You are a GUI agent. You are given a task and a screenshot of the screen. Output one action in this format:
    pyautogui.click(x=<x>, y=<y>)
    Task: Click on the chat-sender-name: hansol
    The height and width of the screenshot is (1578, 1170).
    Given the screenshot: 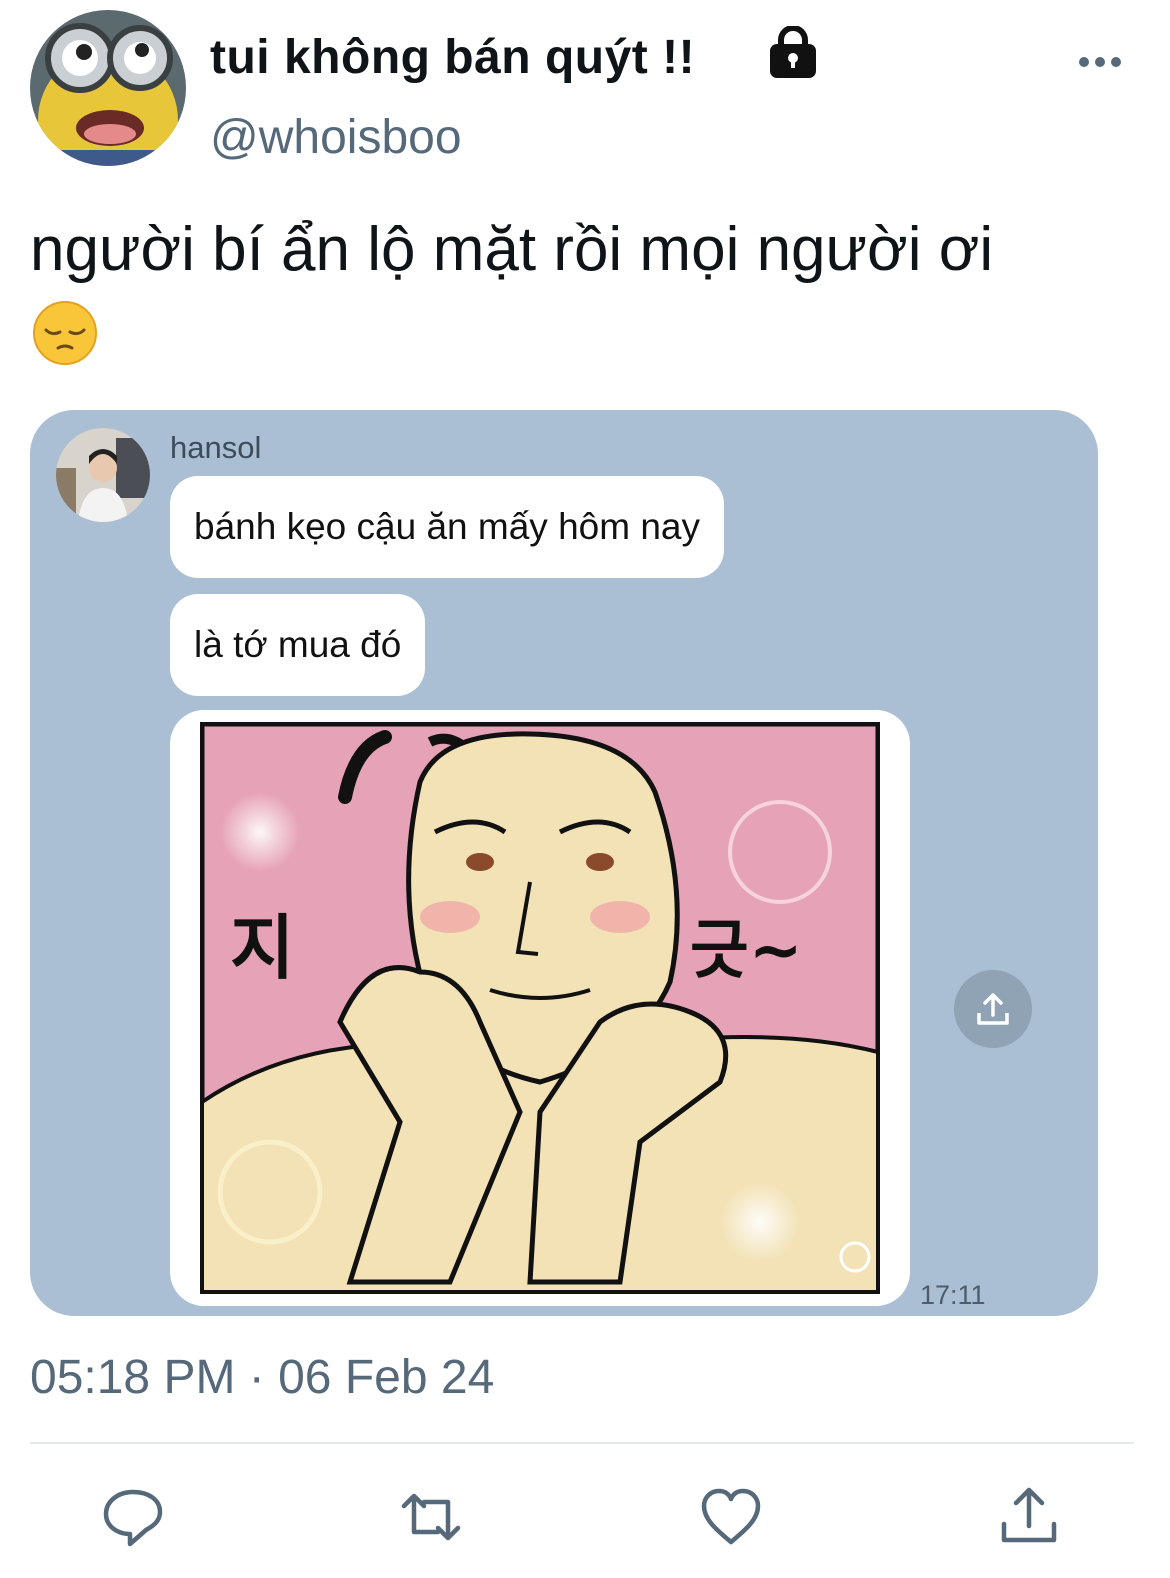 What is the action you would take?
    pyautogui.click(x=216, y=447)
    